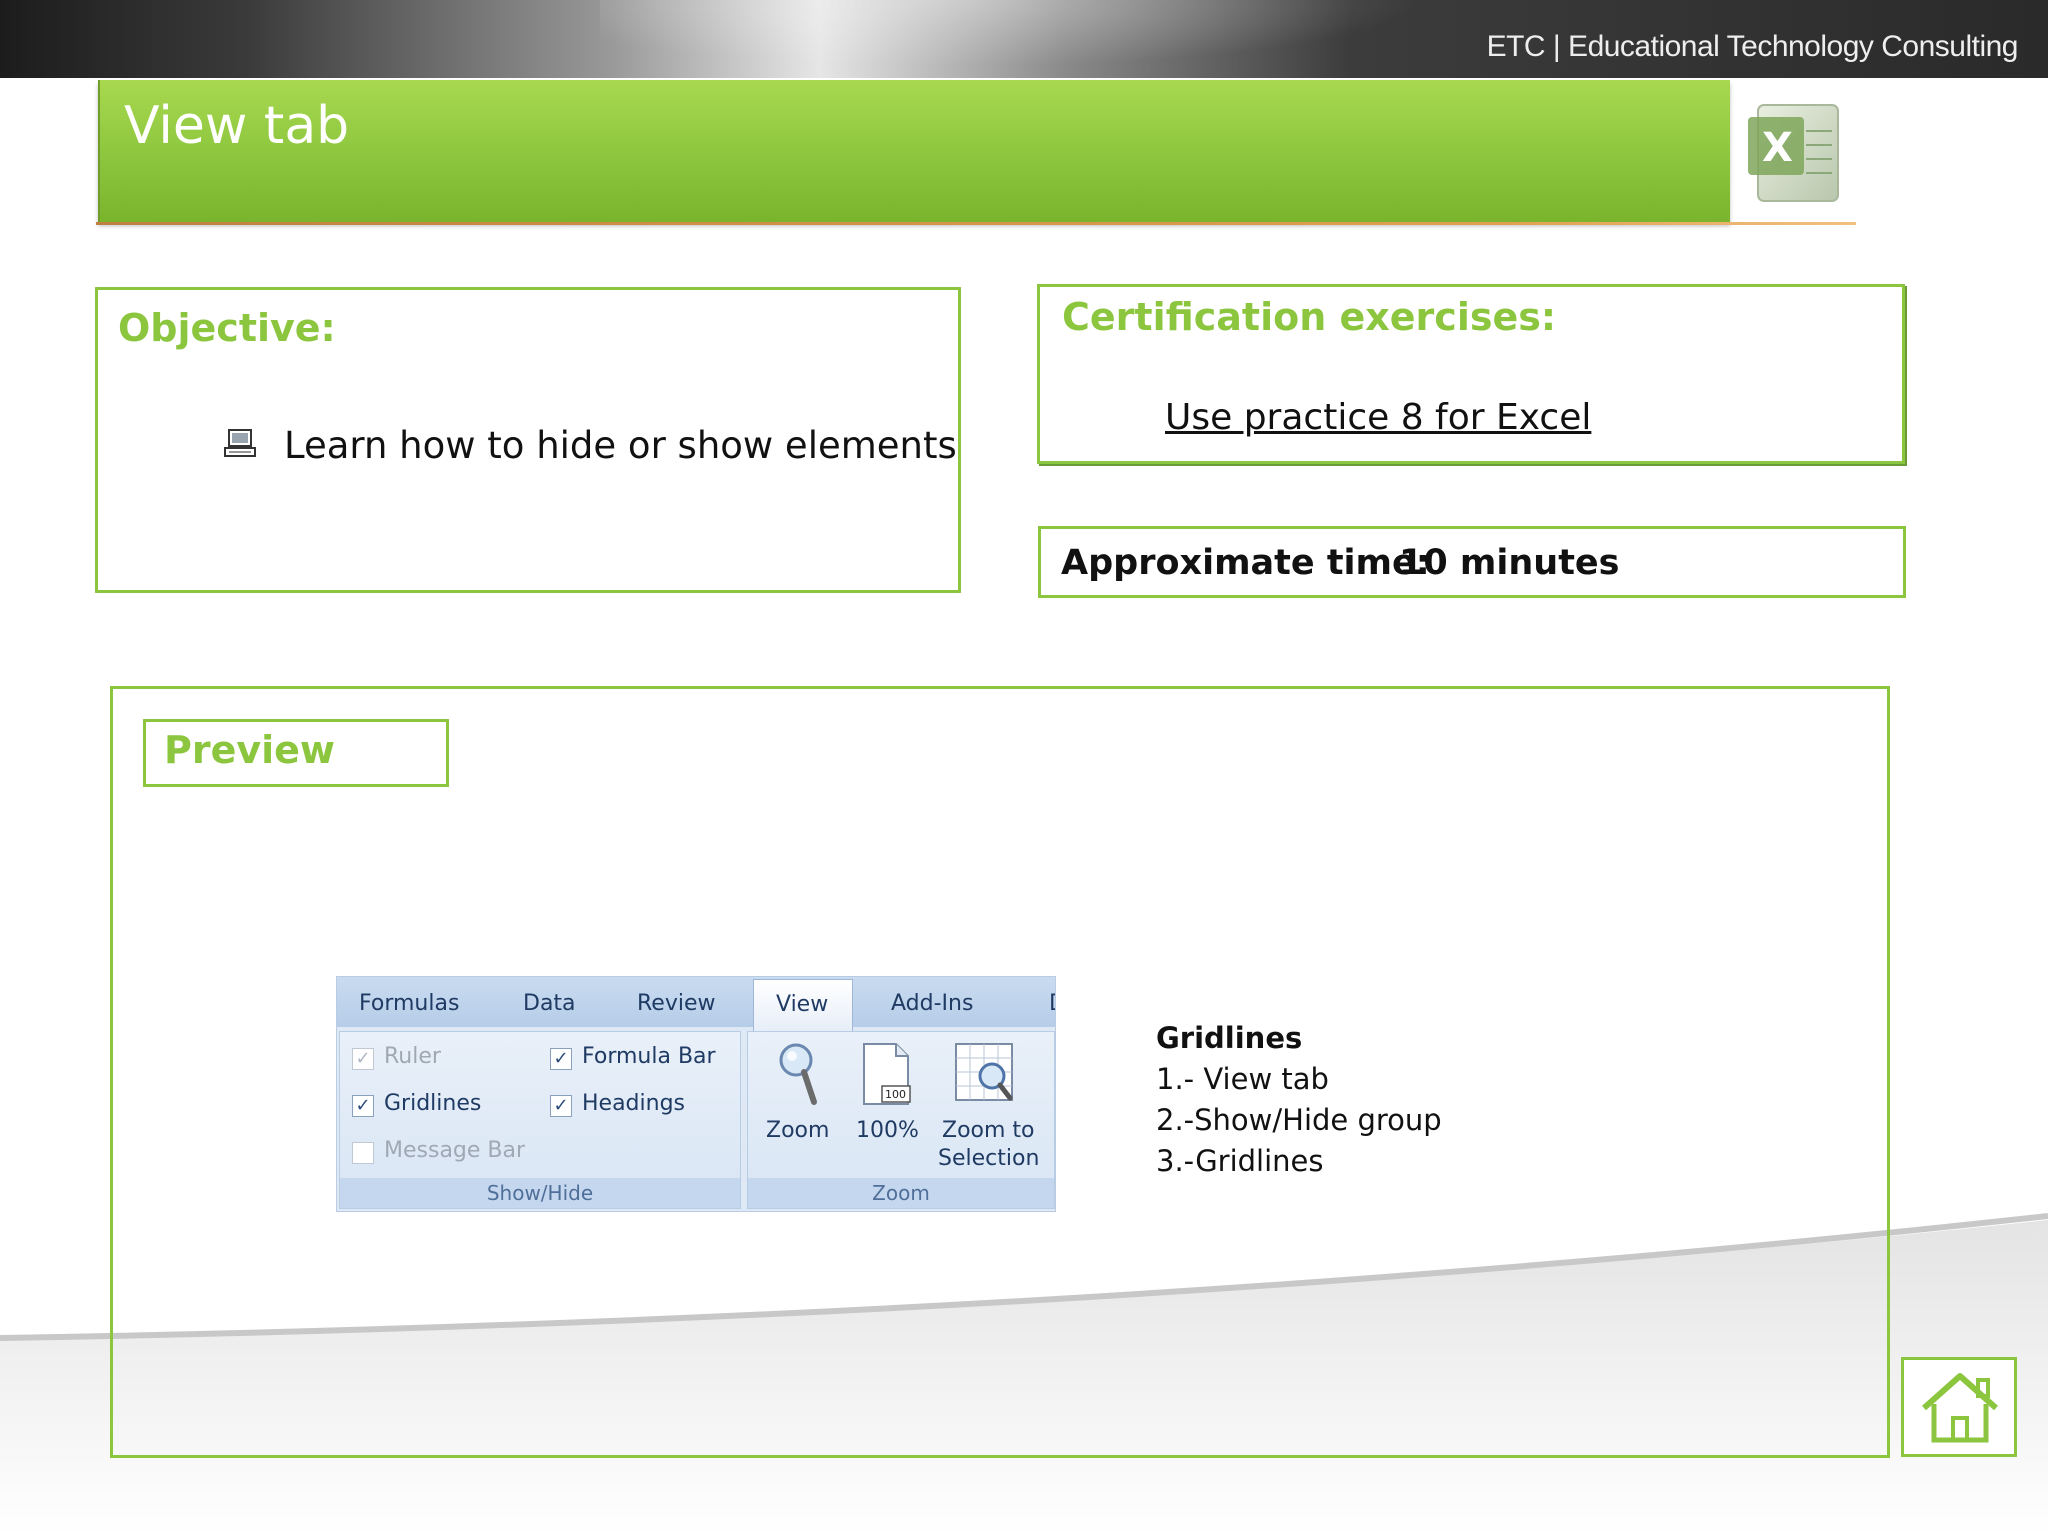  I want to click on practice-link: Use practice 8 for Excel, so click(1378, 417).